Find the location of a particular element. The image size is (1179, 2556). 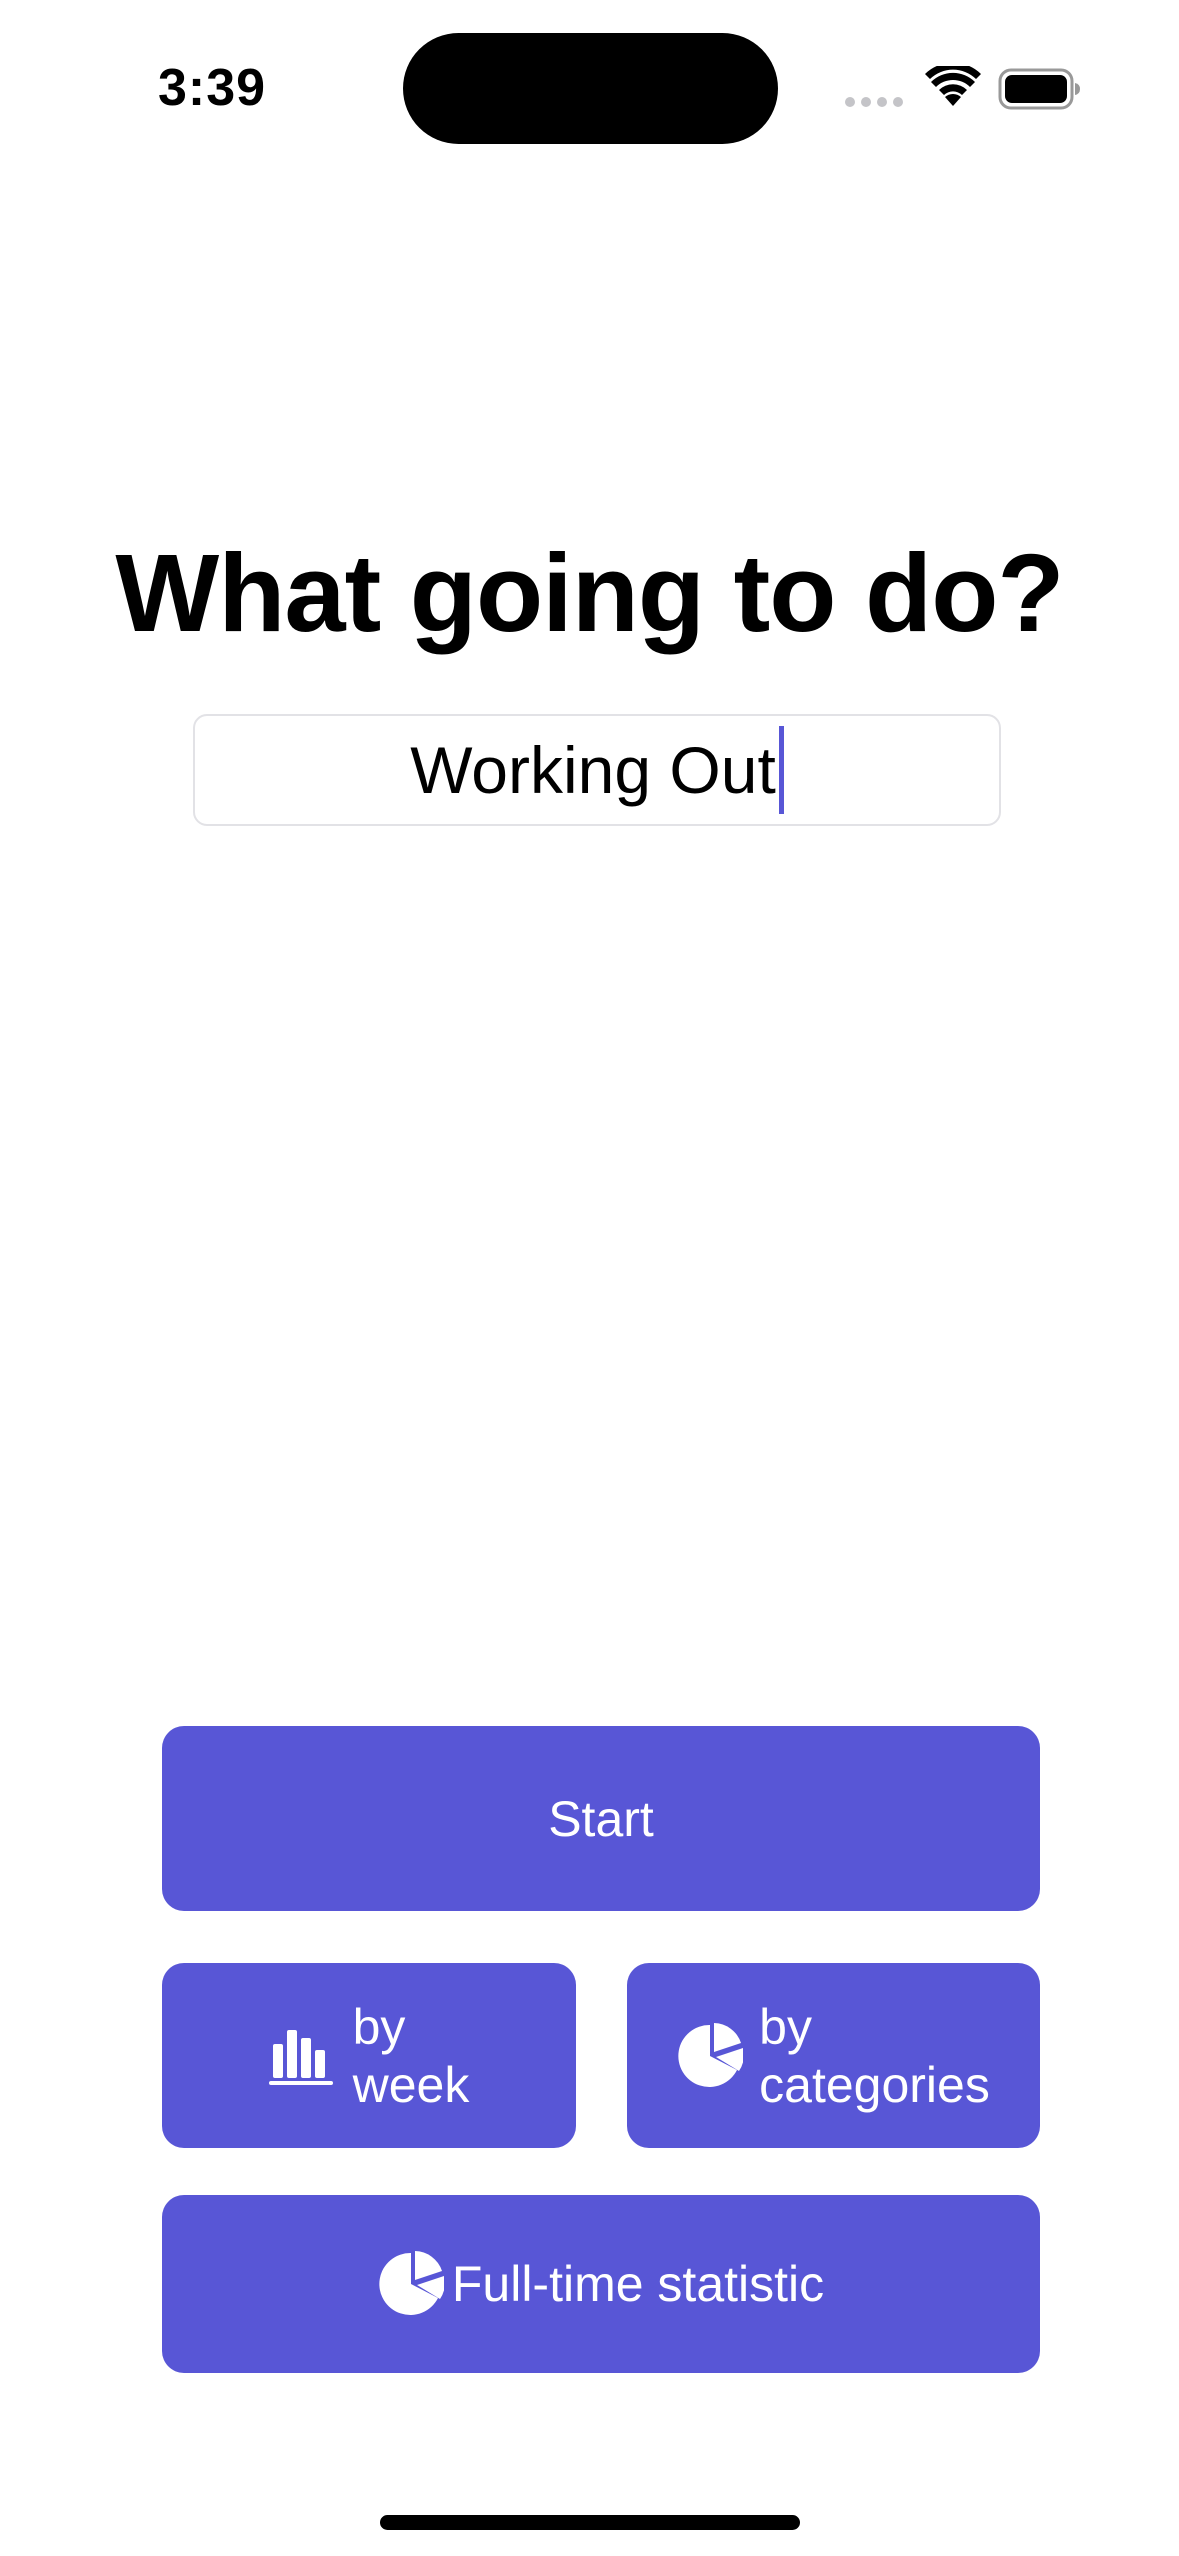

status-time: 3:39 is located at coordinates (212, 88).